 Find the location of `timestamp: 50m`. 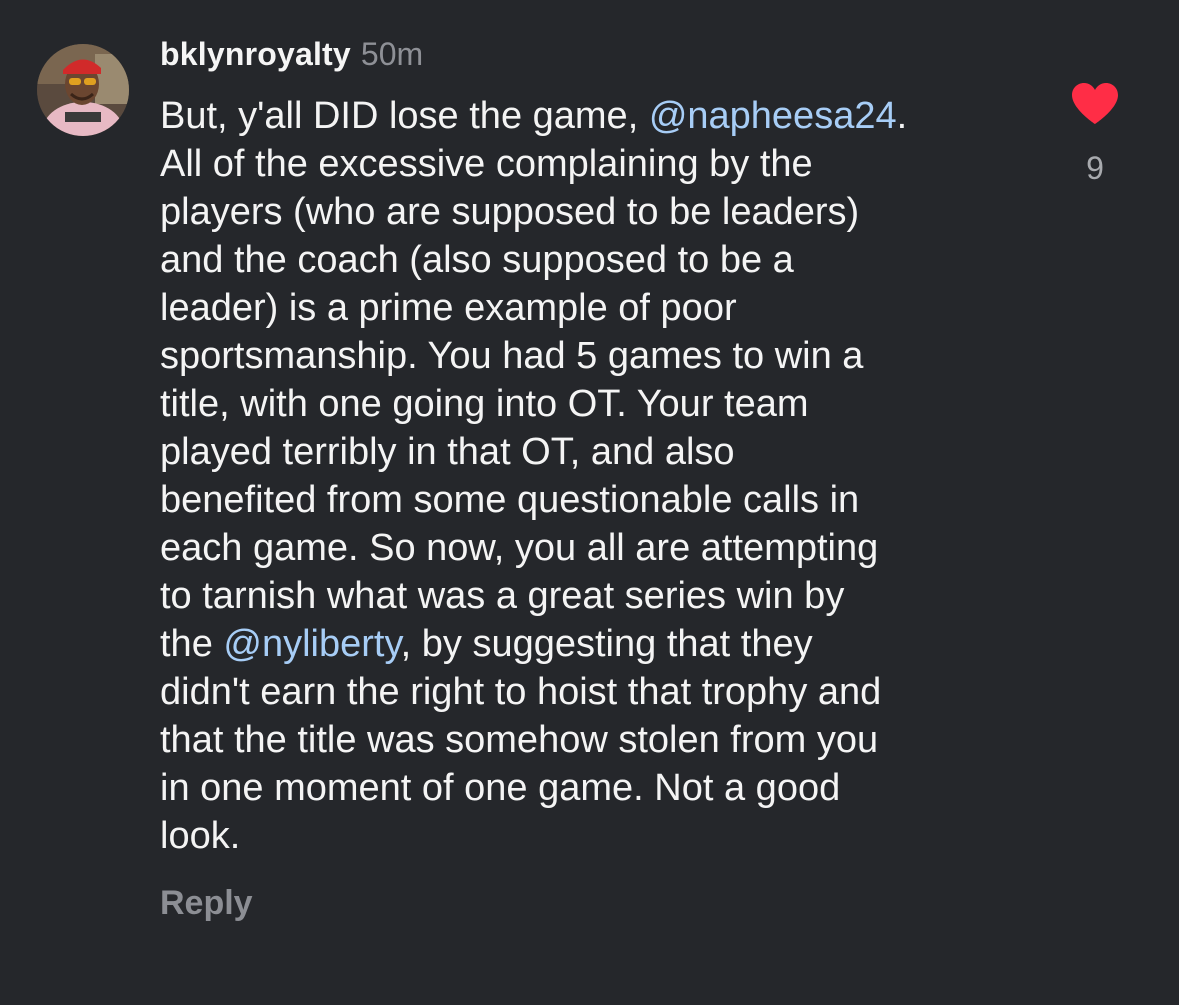

timestamp: 50m is located at coordinates (392, 54).